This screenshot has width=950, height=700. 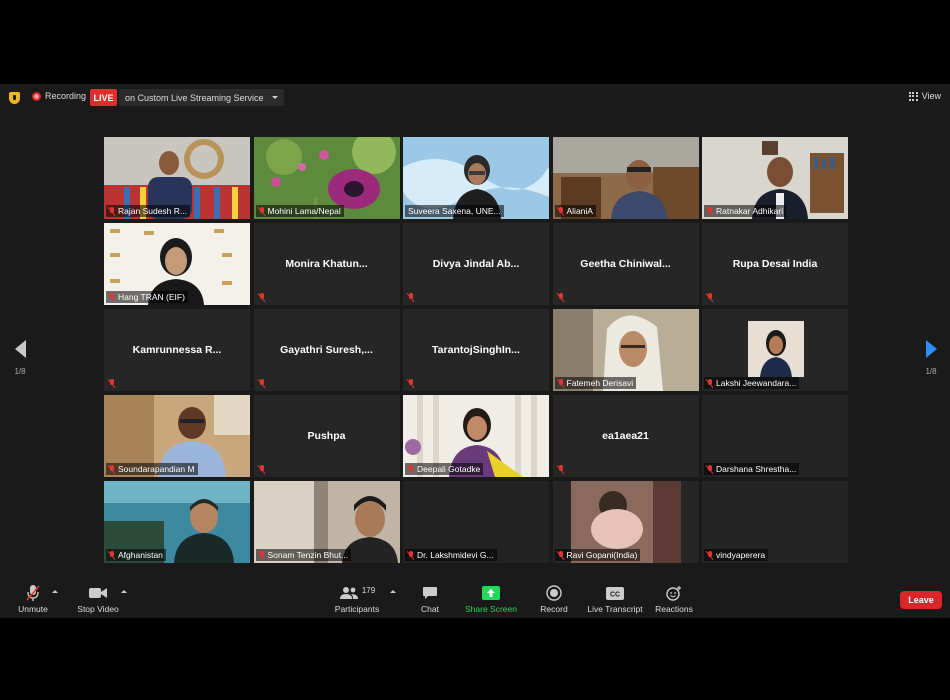 What do you see at coordinates (444, 469) in the screenshot?
I see `participant-name-label: Deepali Gotadke` at bounding box center [444, 469].